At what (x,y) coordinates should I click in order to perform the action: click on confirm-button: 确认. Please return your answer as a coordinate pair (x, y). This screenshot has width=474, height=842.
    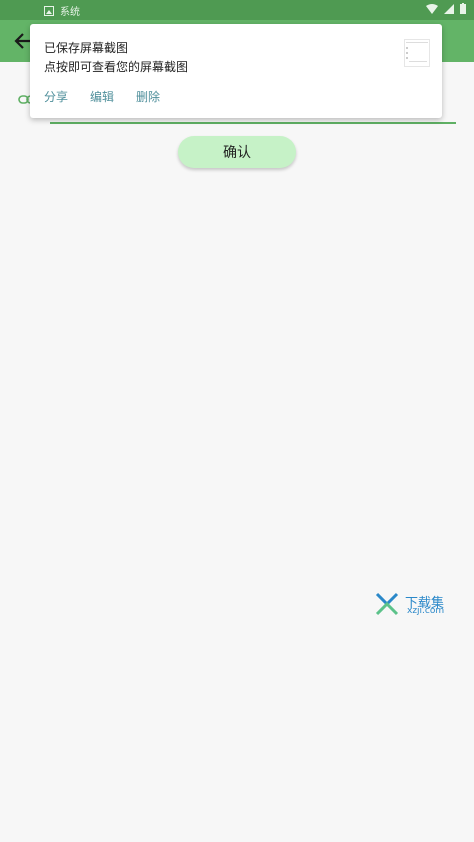
    Looking at the image, I should click on (237, 152).